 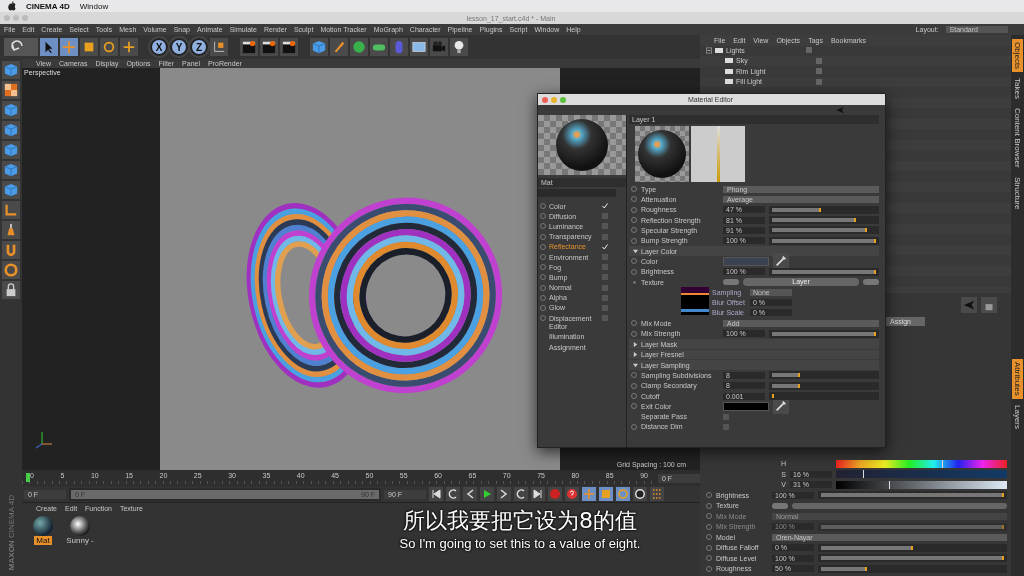 What do you see at coordinates (1017, 138) in the screenshot?
I see `side-tab: Content Browser` at bounding box center [1017, 138].